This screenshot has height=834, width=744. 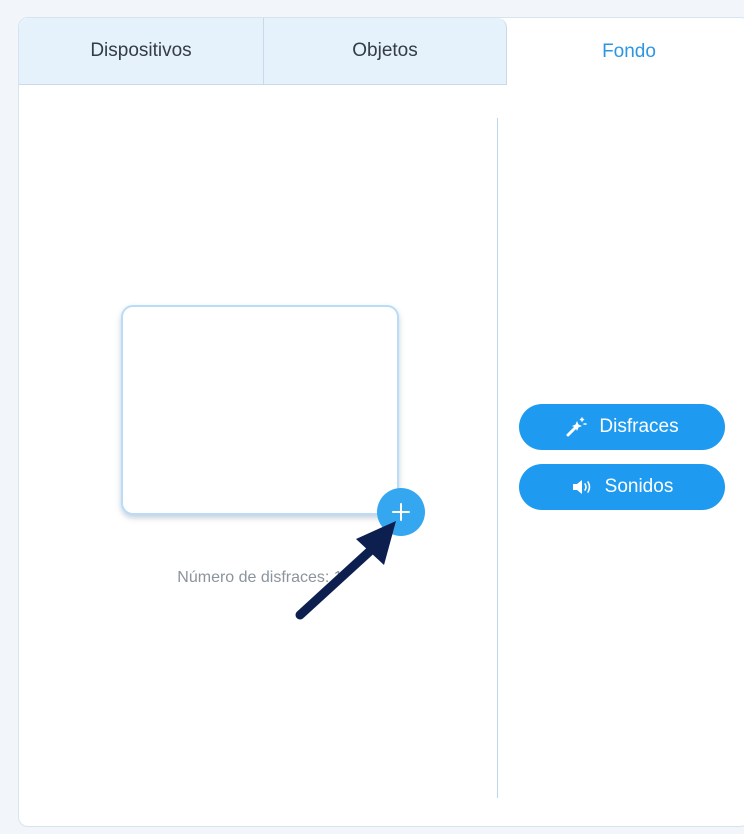 I want to click on add-costume-button, so click(x=401, y=512).